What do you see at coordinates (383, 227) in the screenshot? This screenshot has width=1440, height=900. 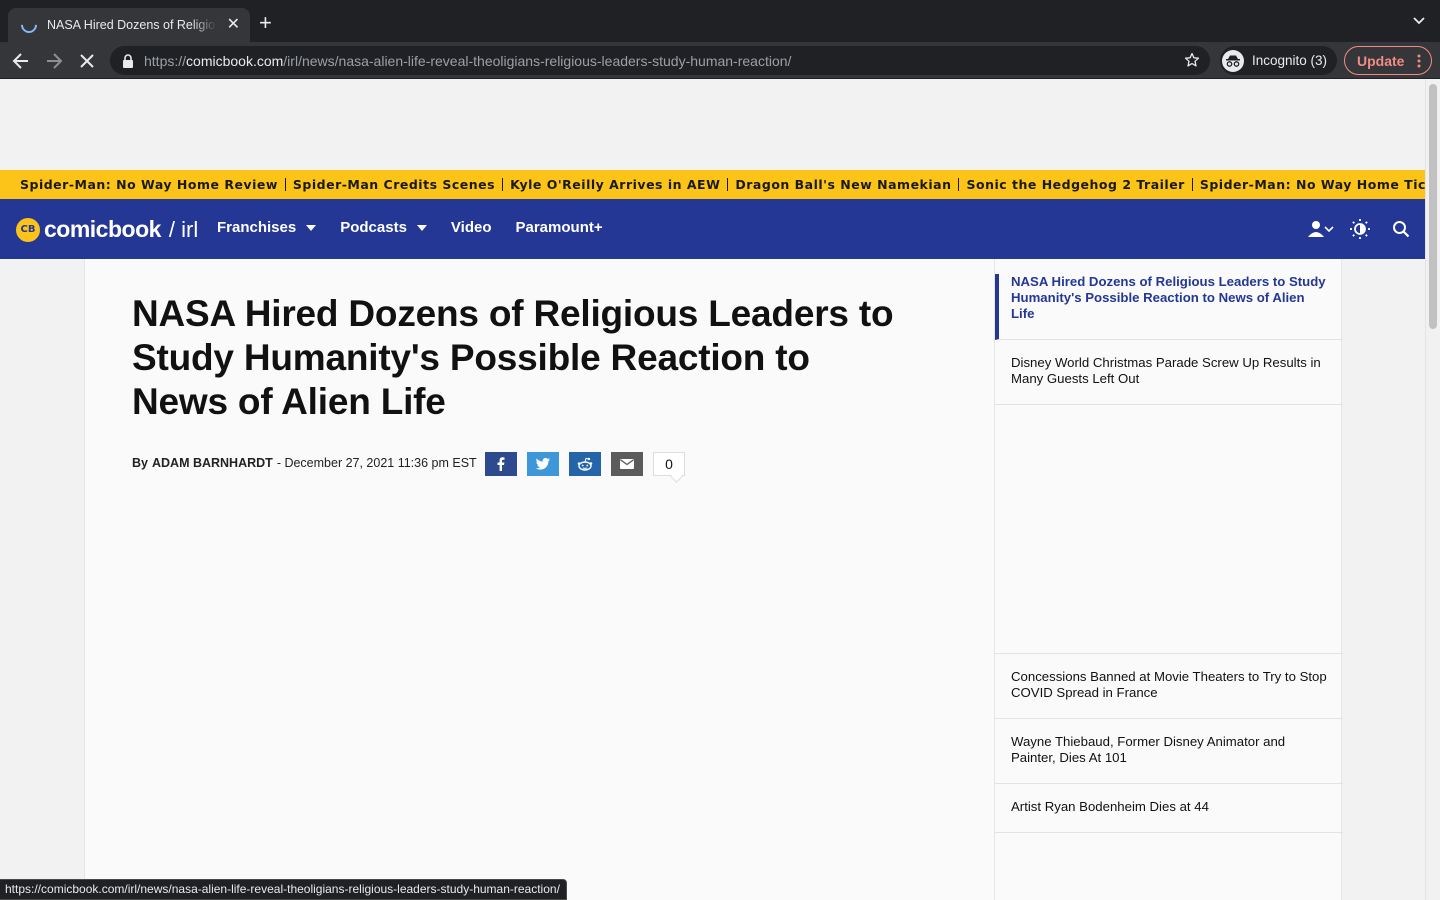 I see `menu-podcasts: Podcasts` at bounding box center [383, 227].